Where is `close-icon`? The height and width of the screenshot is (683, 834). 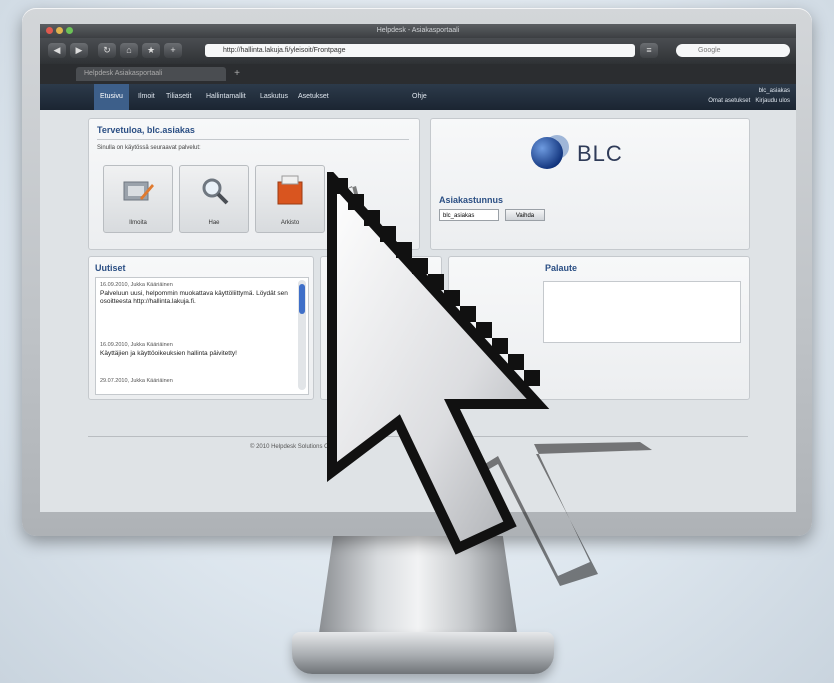 close-icon is located at coordinates (49, 30).